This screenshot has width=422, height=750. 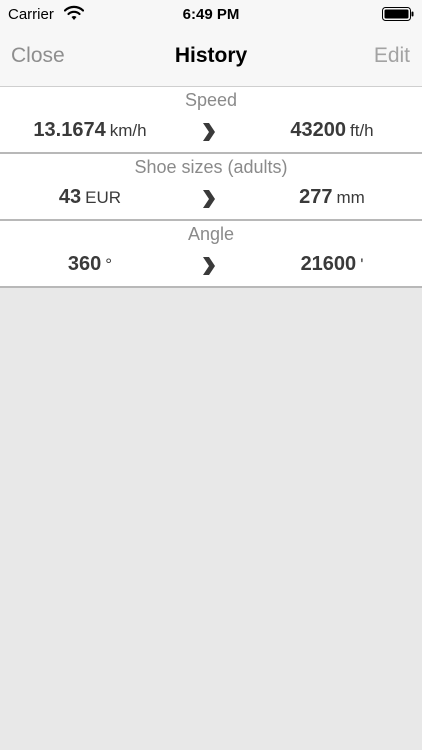 What do you see at coordinates (70, 197) in the screenshot?
I see `from-value: 43` at bounding box center [70, 197].